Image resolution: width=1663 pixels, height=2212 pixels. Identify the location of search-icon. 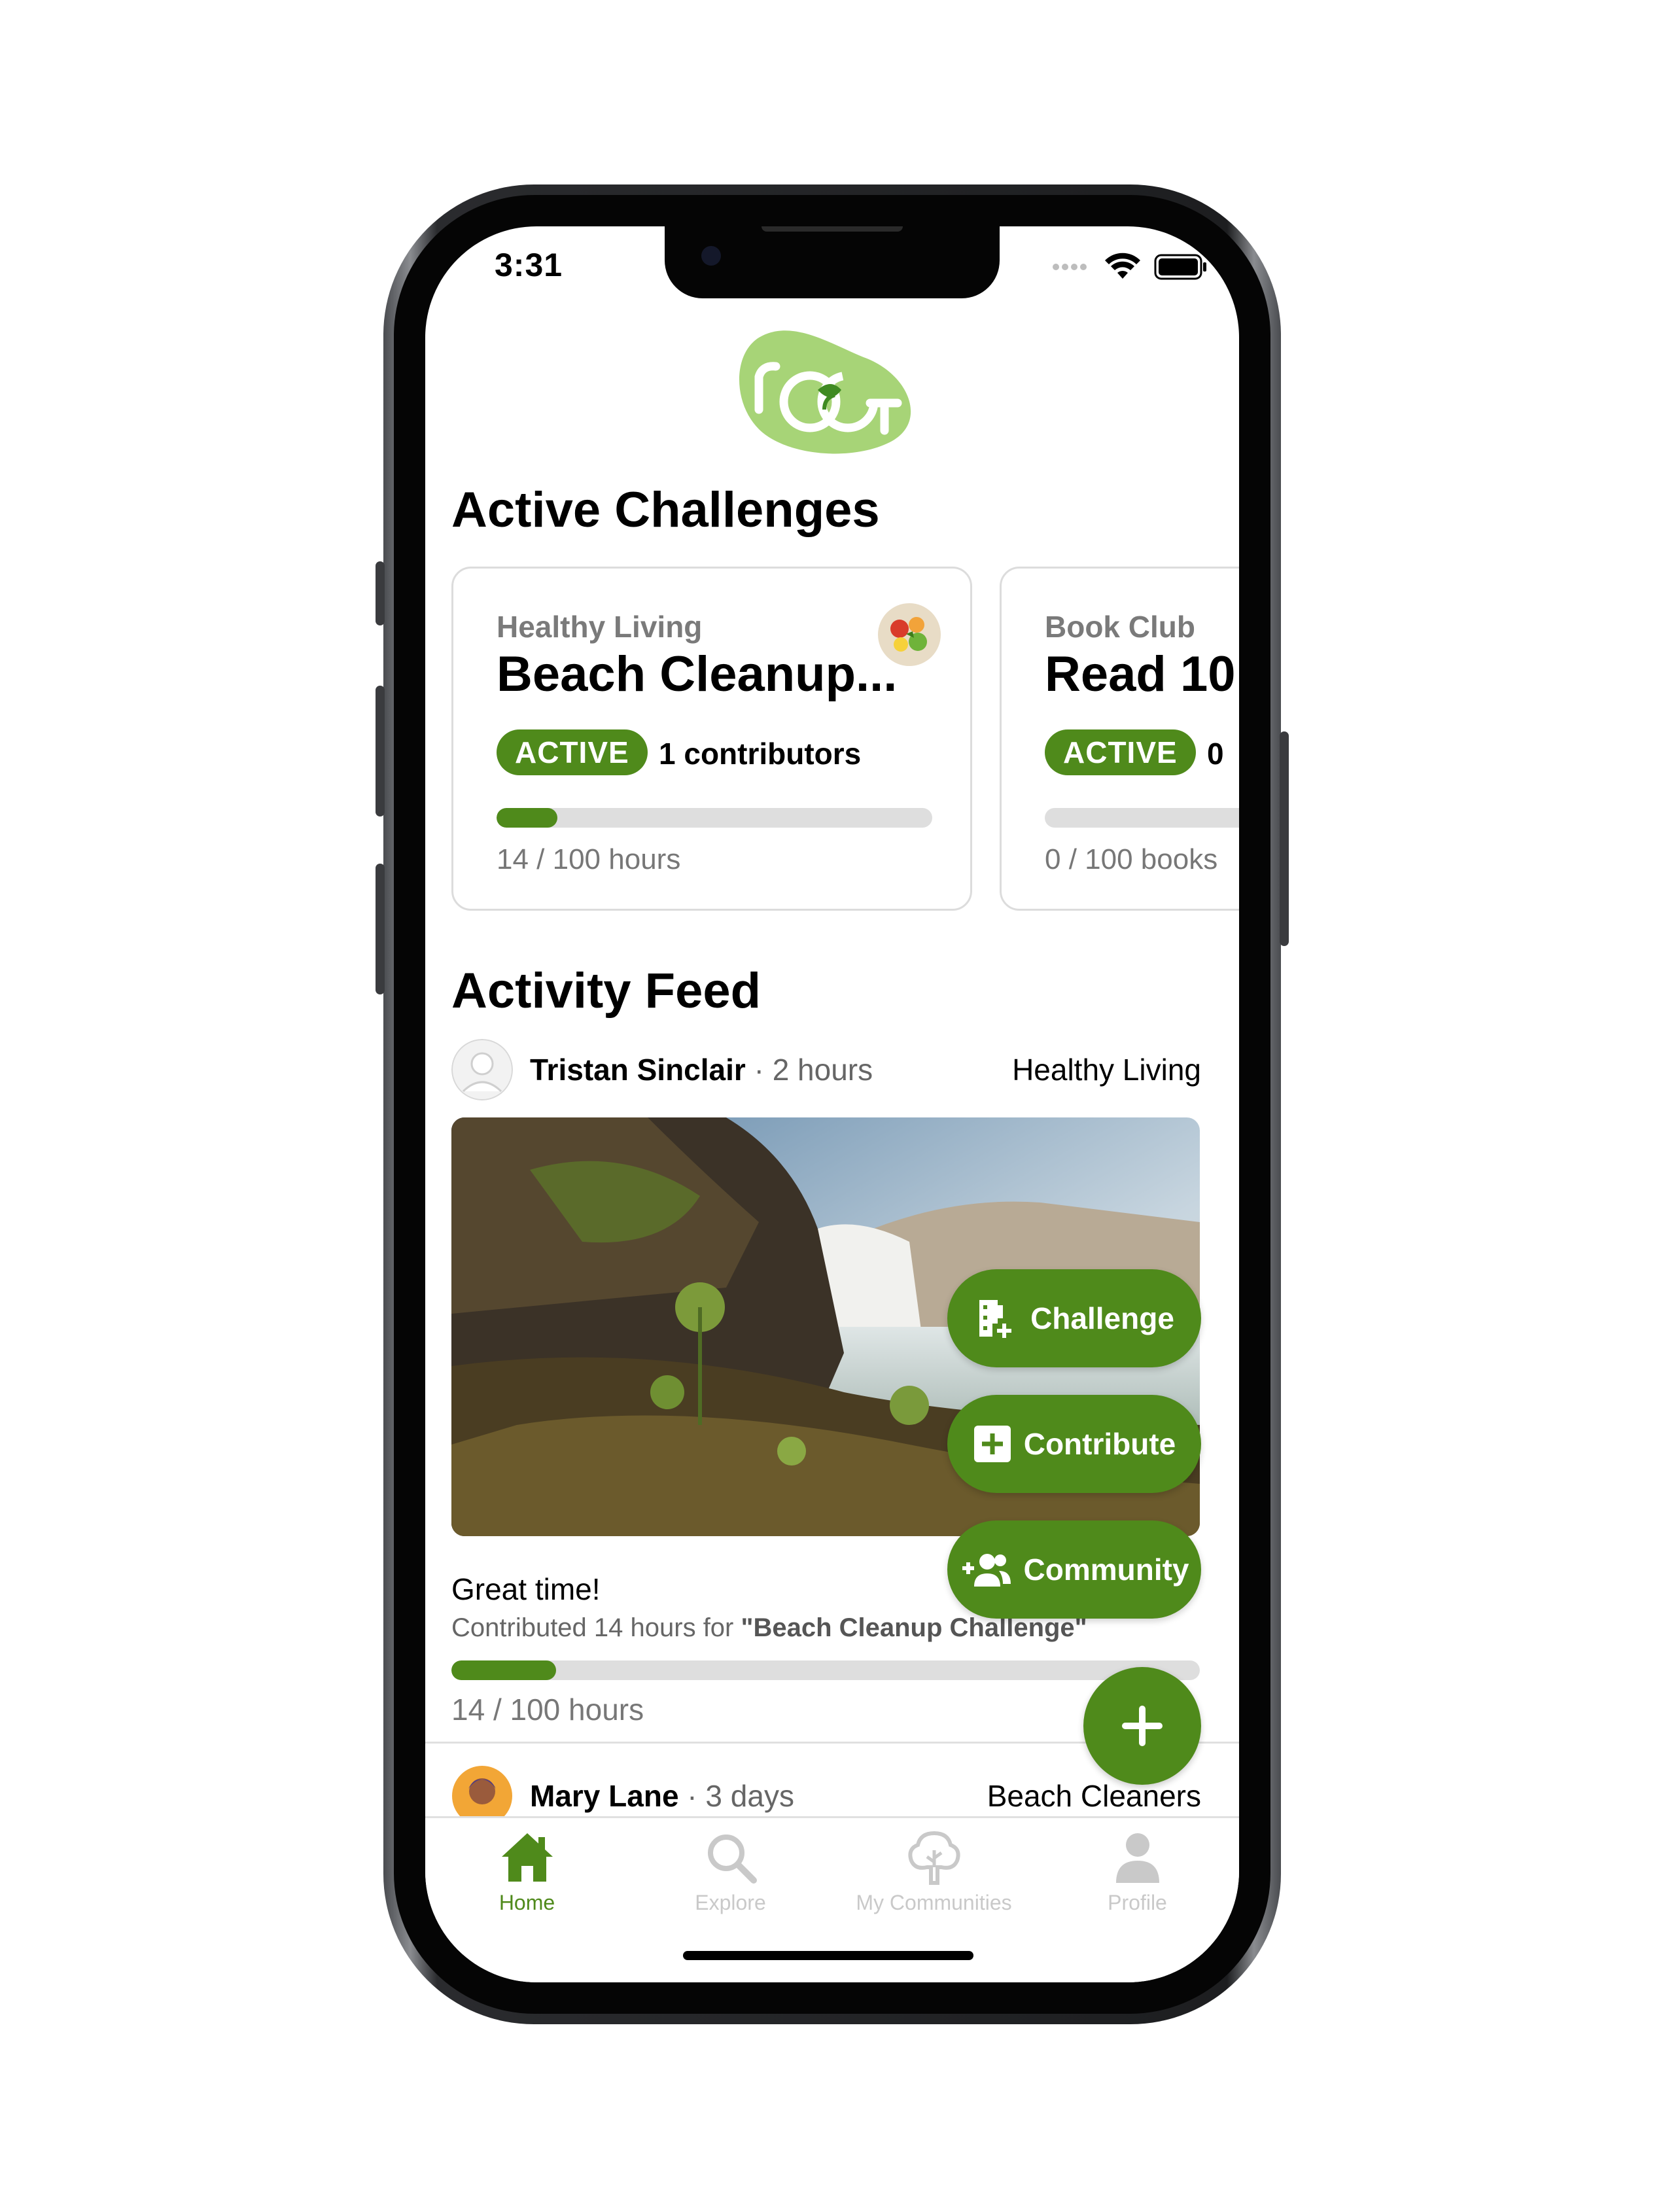
(732, 1859).